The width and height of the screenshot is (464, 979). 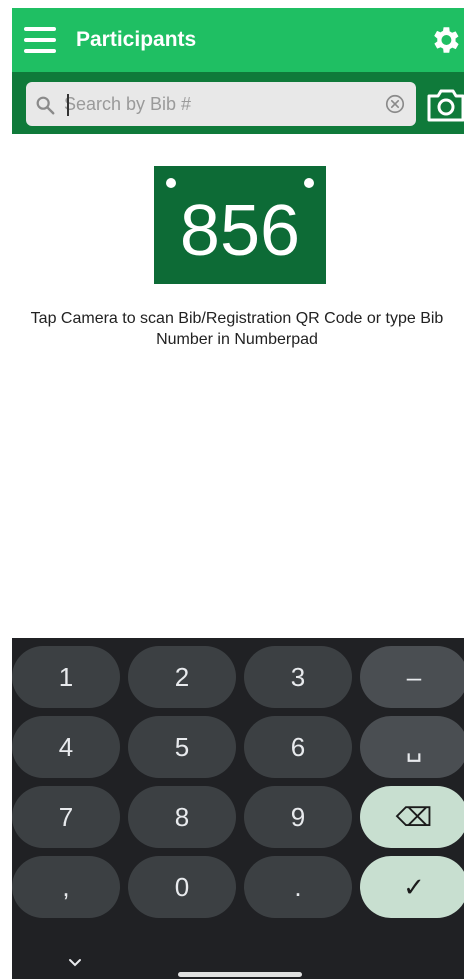 What do you see at coordinates (182, 677) in the screenshot?
I see `key-2: 2` at bounding box center [182, 677].